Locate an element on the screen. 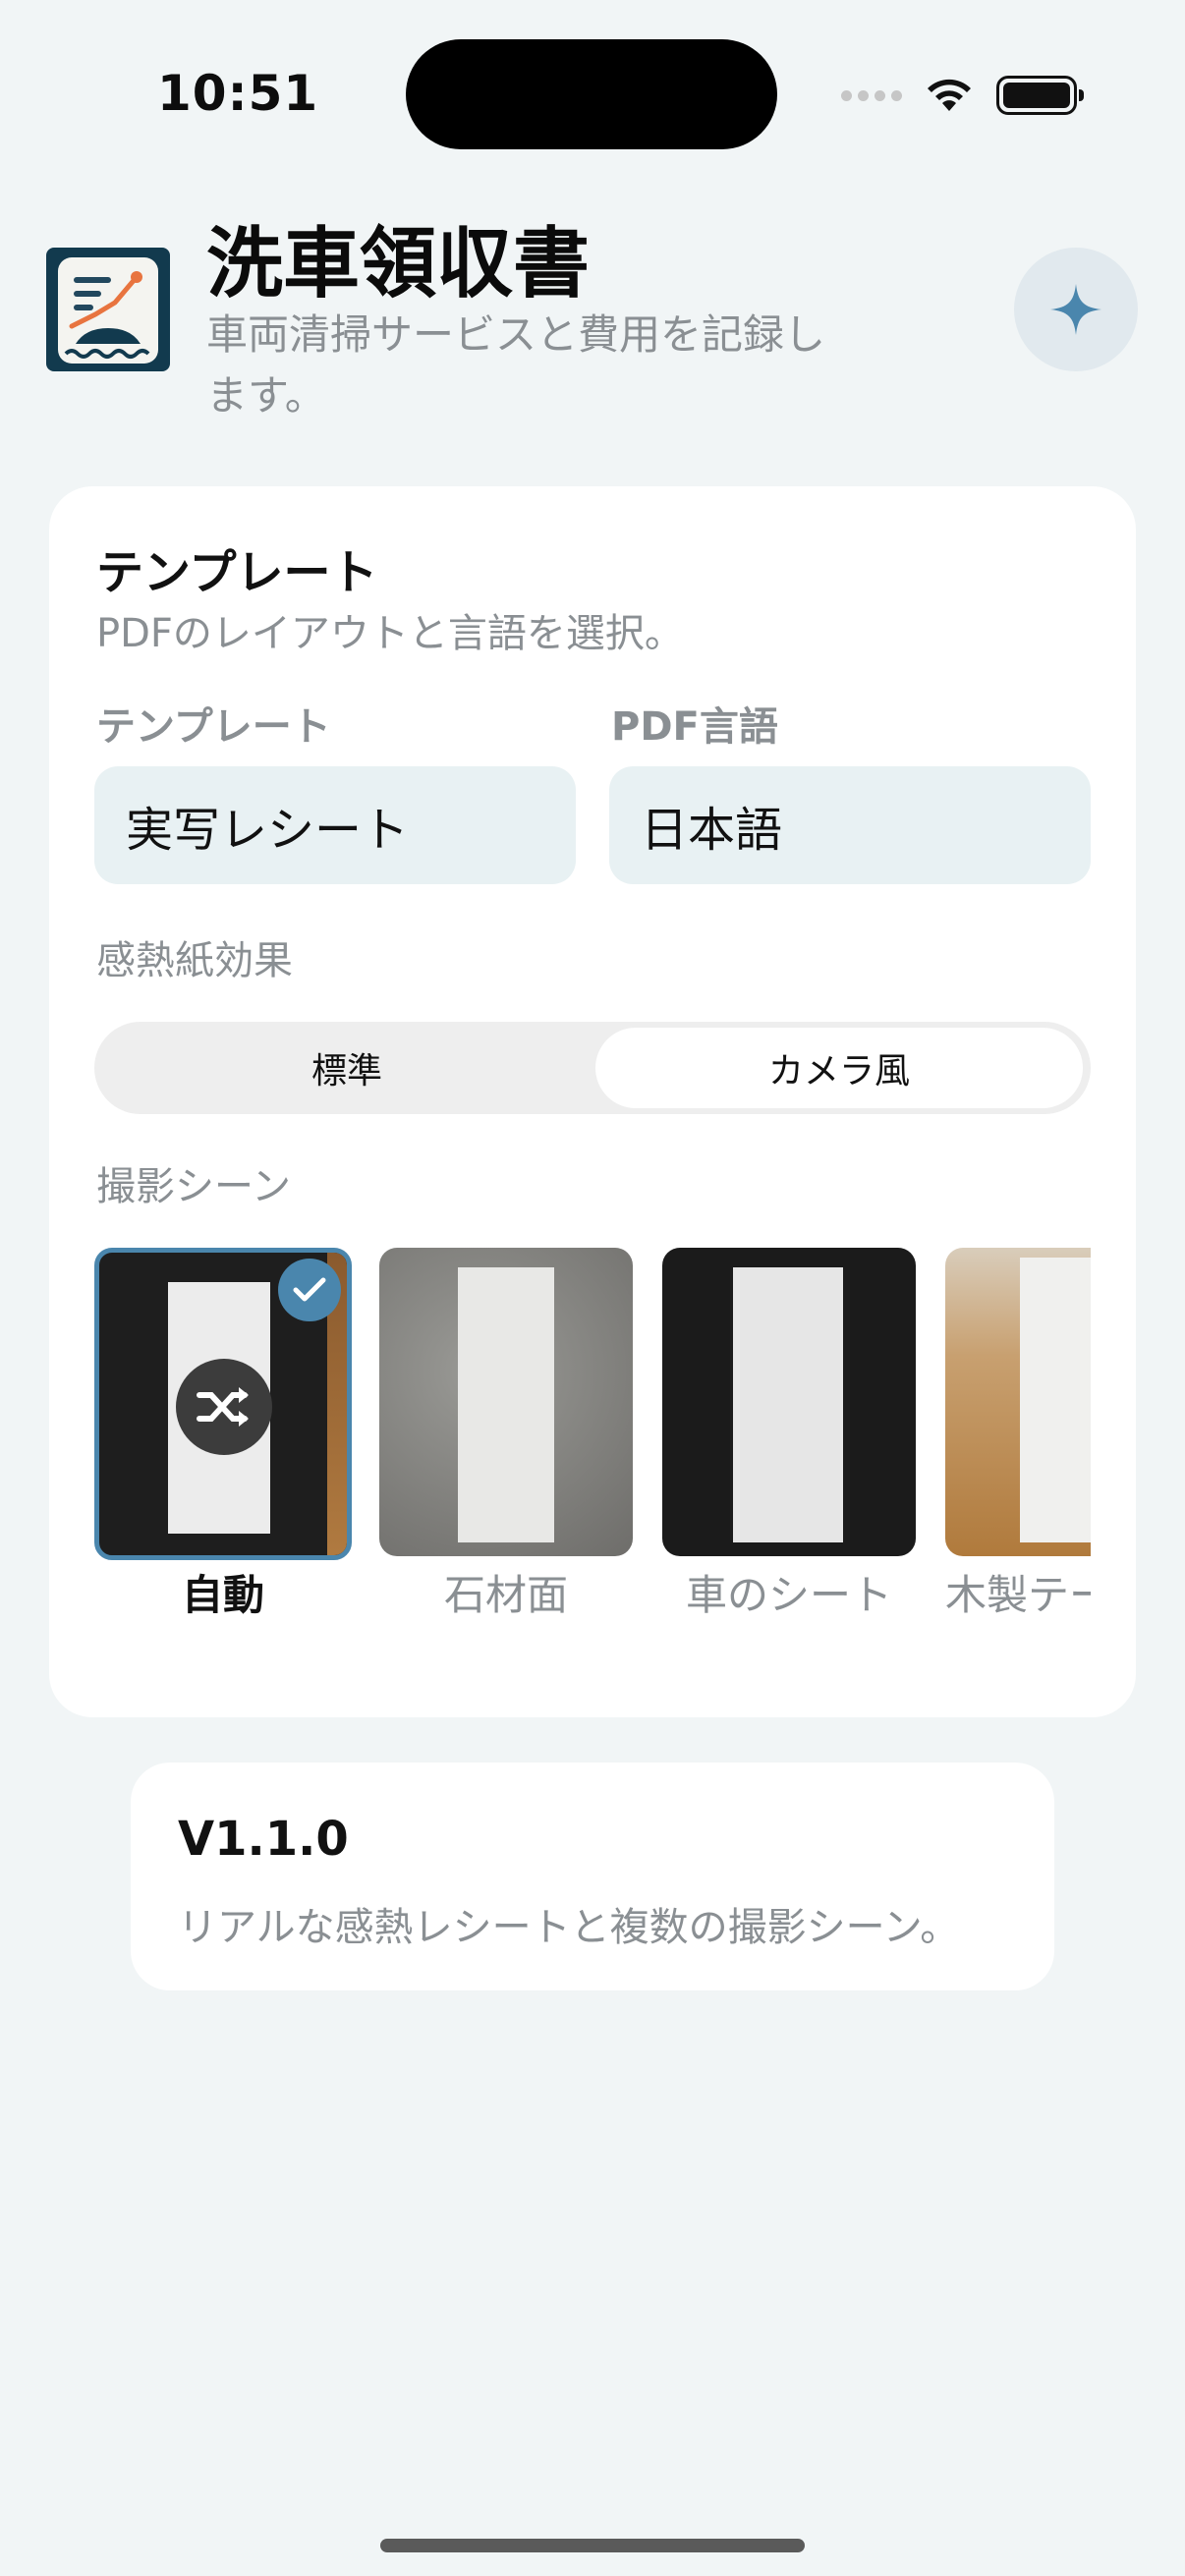  status-time: 10:51 is located at coordinates (238, 93).